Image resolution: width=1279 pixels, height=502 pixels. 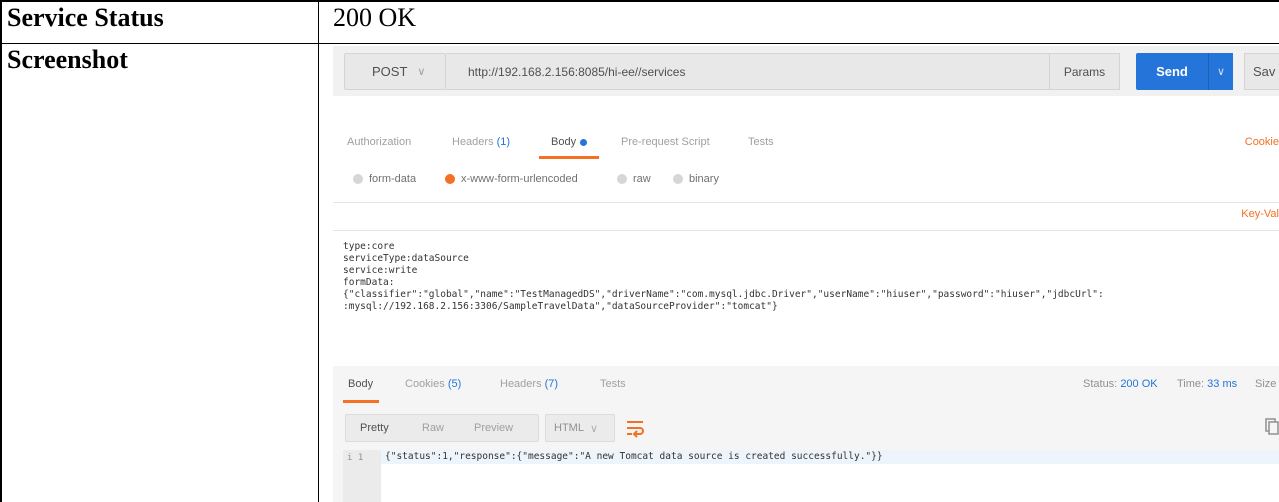 What do you see at coordinates (551, 384) in the screenshot?
I see `response-tab-headers-count: (7)` at bounding box center [551, 384].